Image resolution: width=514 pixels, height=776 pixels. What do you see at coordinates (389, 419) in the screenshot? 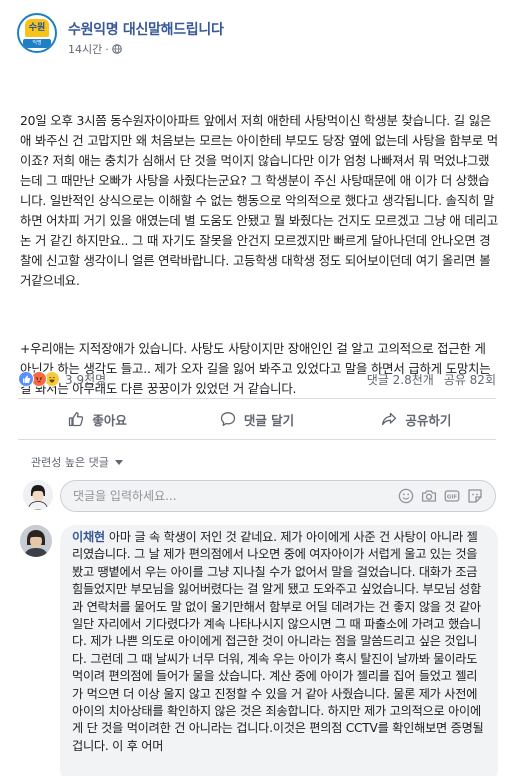
I see `share-icon` at bounding box center [389, 419].